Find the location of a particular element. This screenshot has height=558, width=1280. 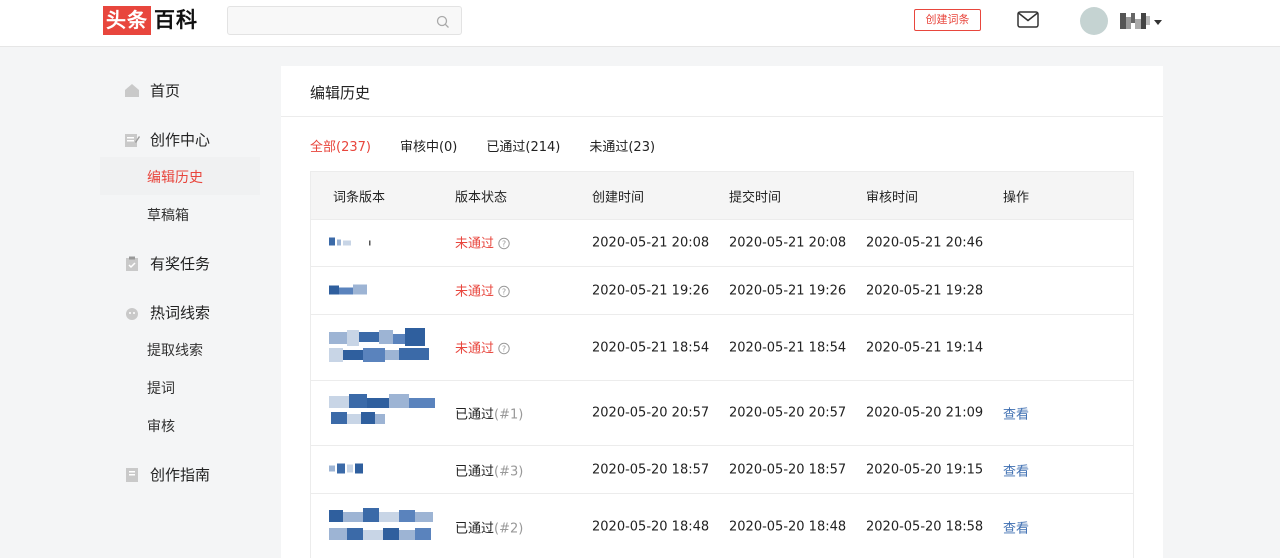

reviewed-time: 2020-05-21 19:14 is located at coordinates (925, 347).